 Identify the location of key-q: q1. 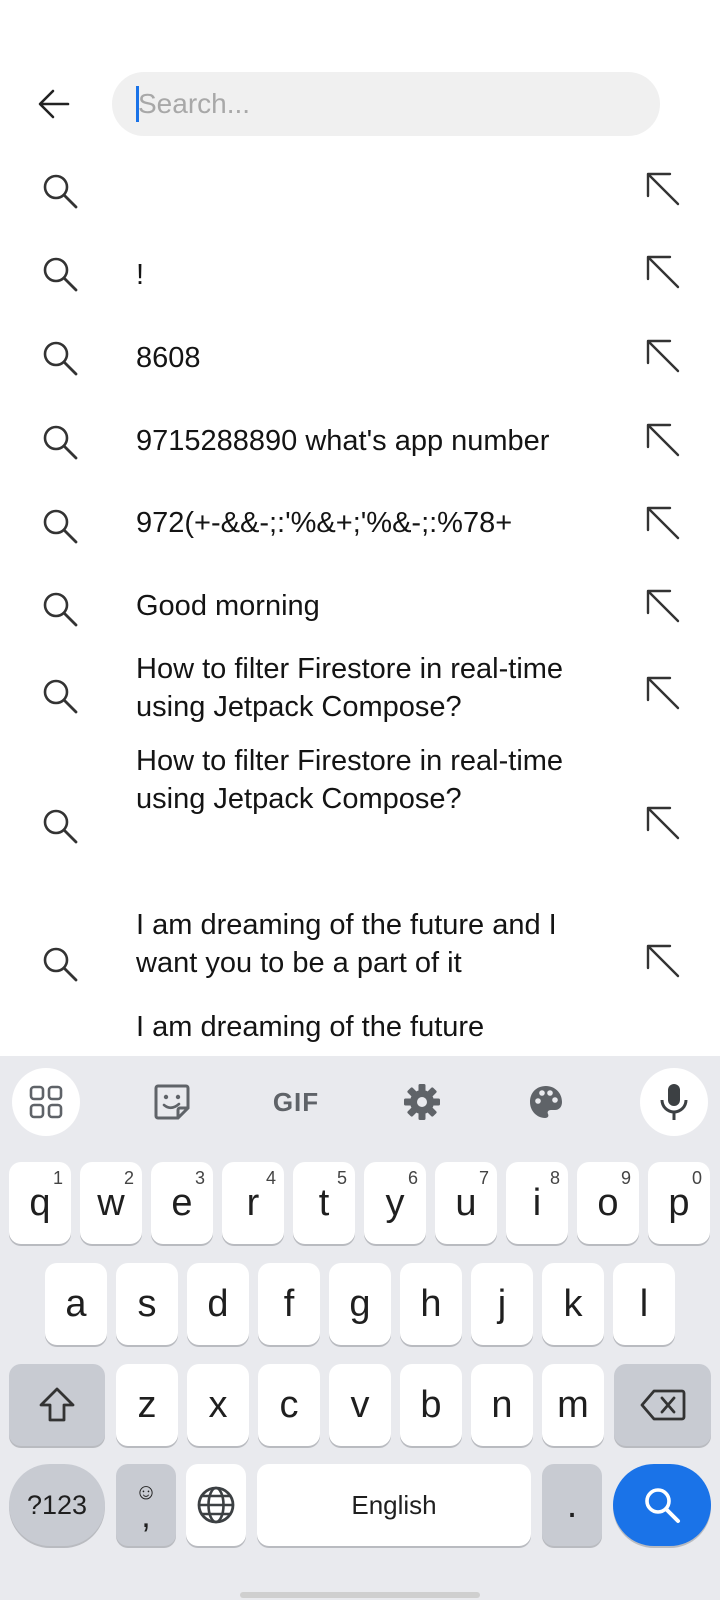
(40, 1203).